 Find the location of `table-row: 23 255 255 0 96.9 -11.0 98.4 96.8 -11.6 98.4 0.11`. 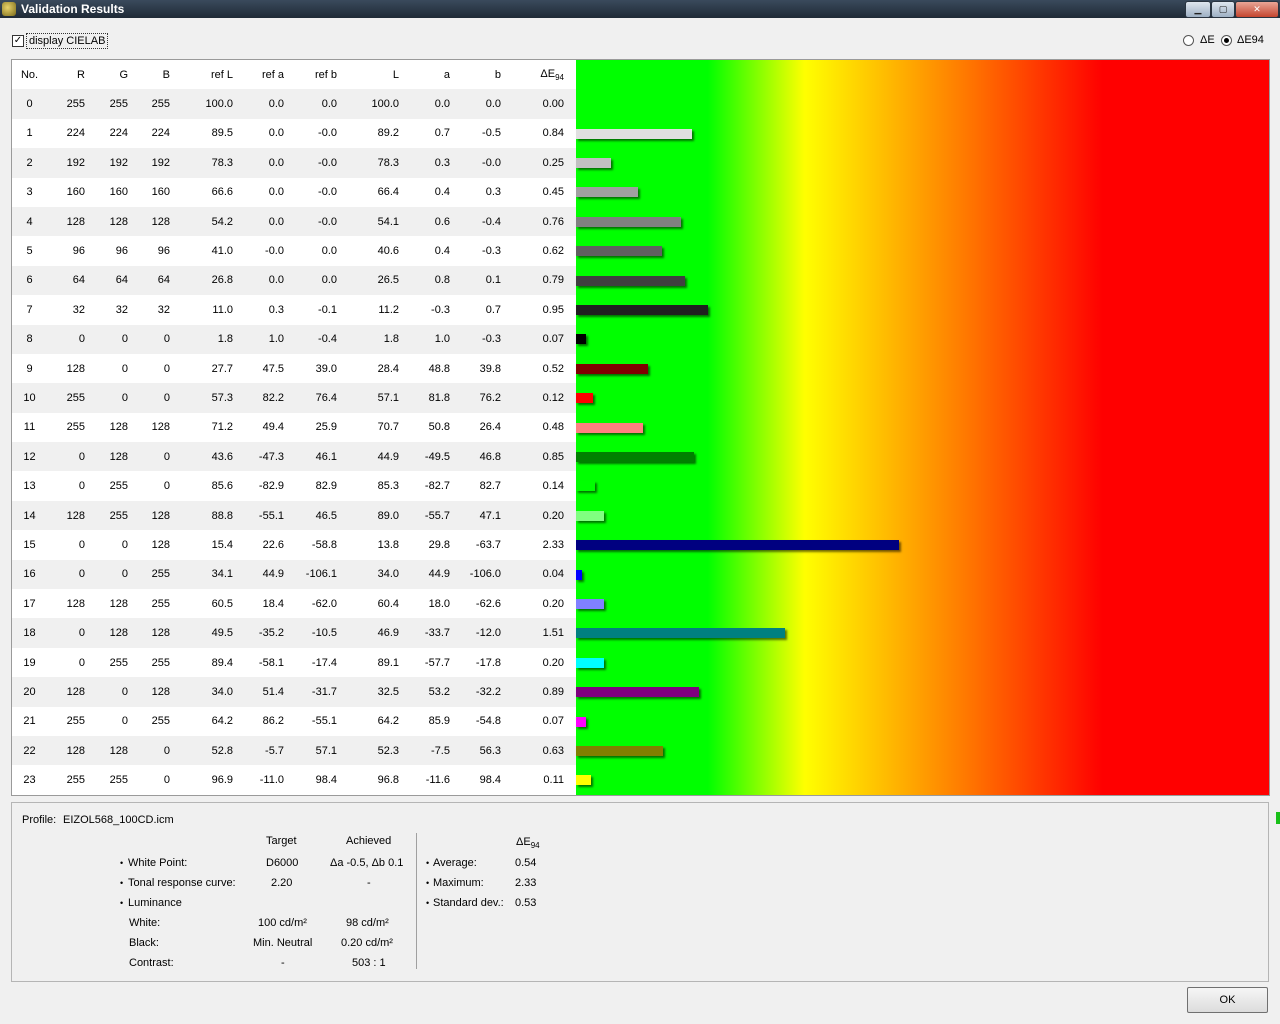

table-row: 23 255 255 0 96.9 -11.0 98.4 96.8 -11.6 98.4 0.11 is located at coordinates (294, 780).